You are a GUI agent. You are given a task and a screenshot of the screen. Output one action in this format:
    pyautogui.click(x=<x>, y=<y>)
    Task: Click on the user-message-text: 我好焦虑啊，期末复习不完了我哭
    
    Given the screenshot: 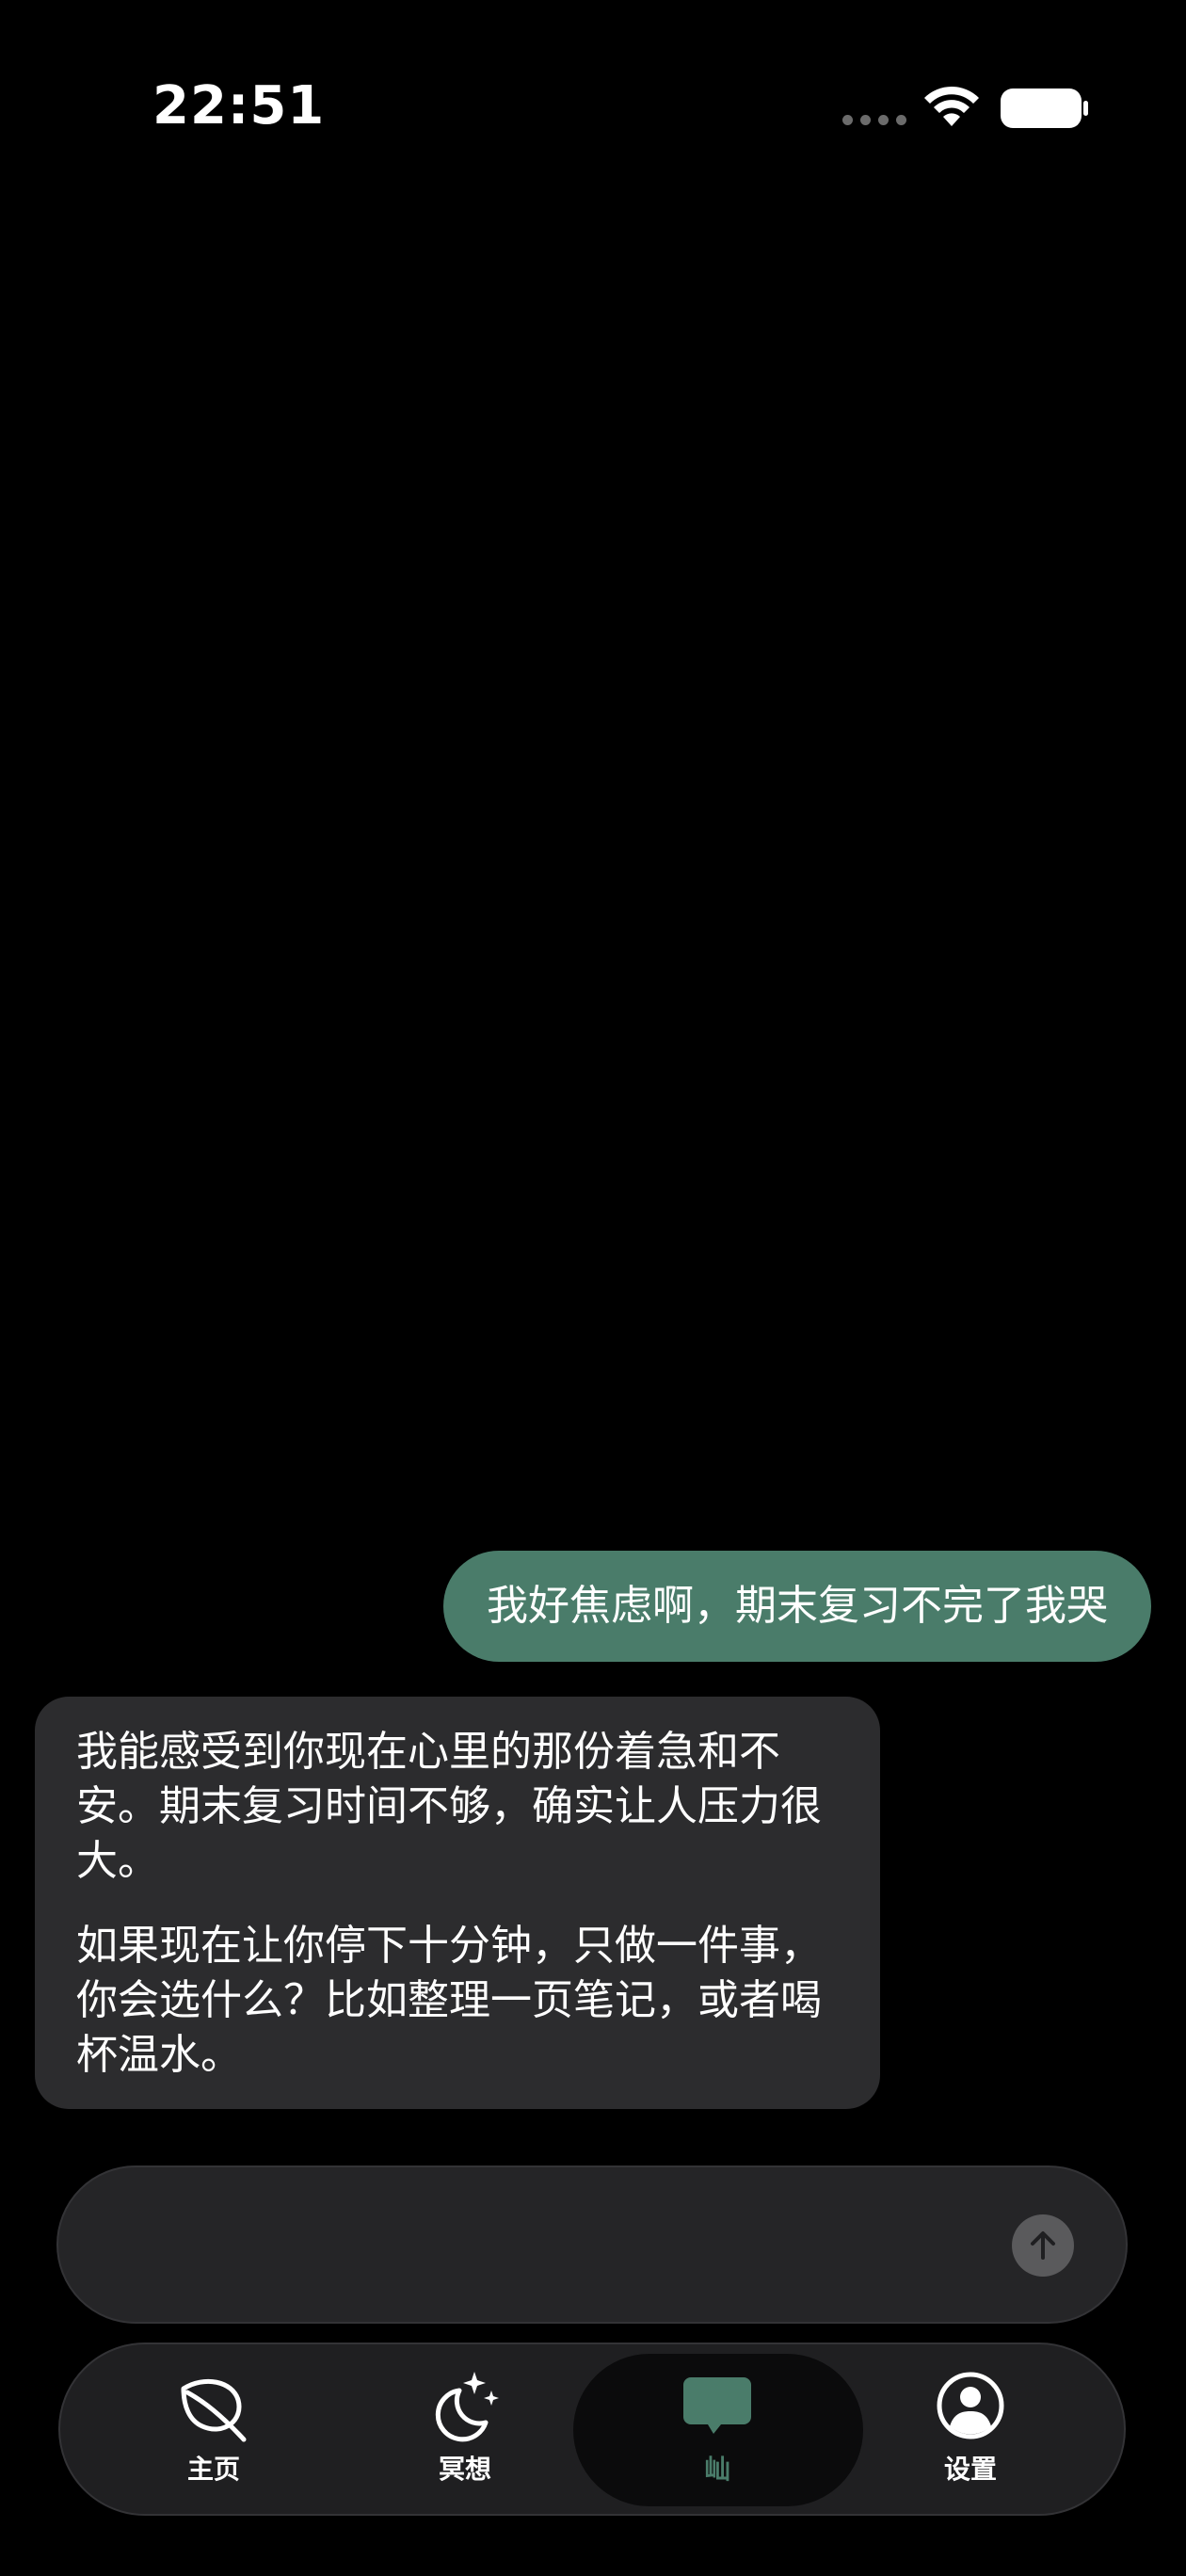 What is the action you would take?
    pyautogui.click(x=797, y=1606)
    